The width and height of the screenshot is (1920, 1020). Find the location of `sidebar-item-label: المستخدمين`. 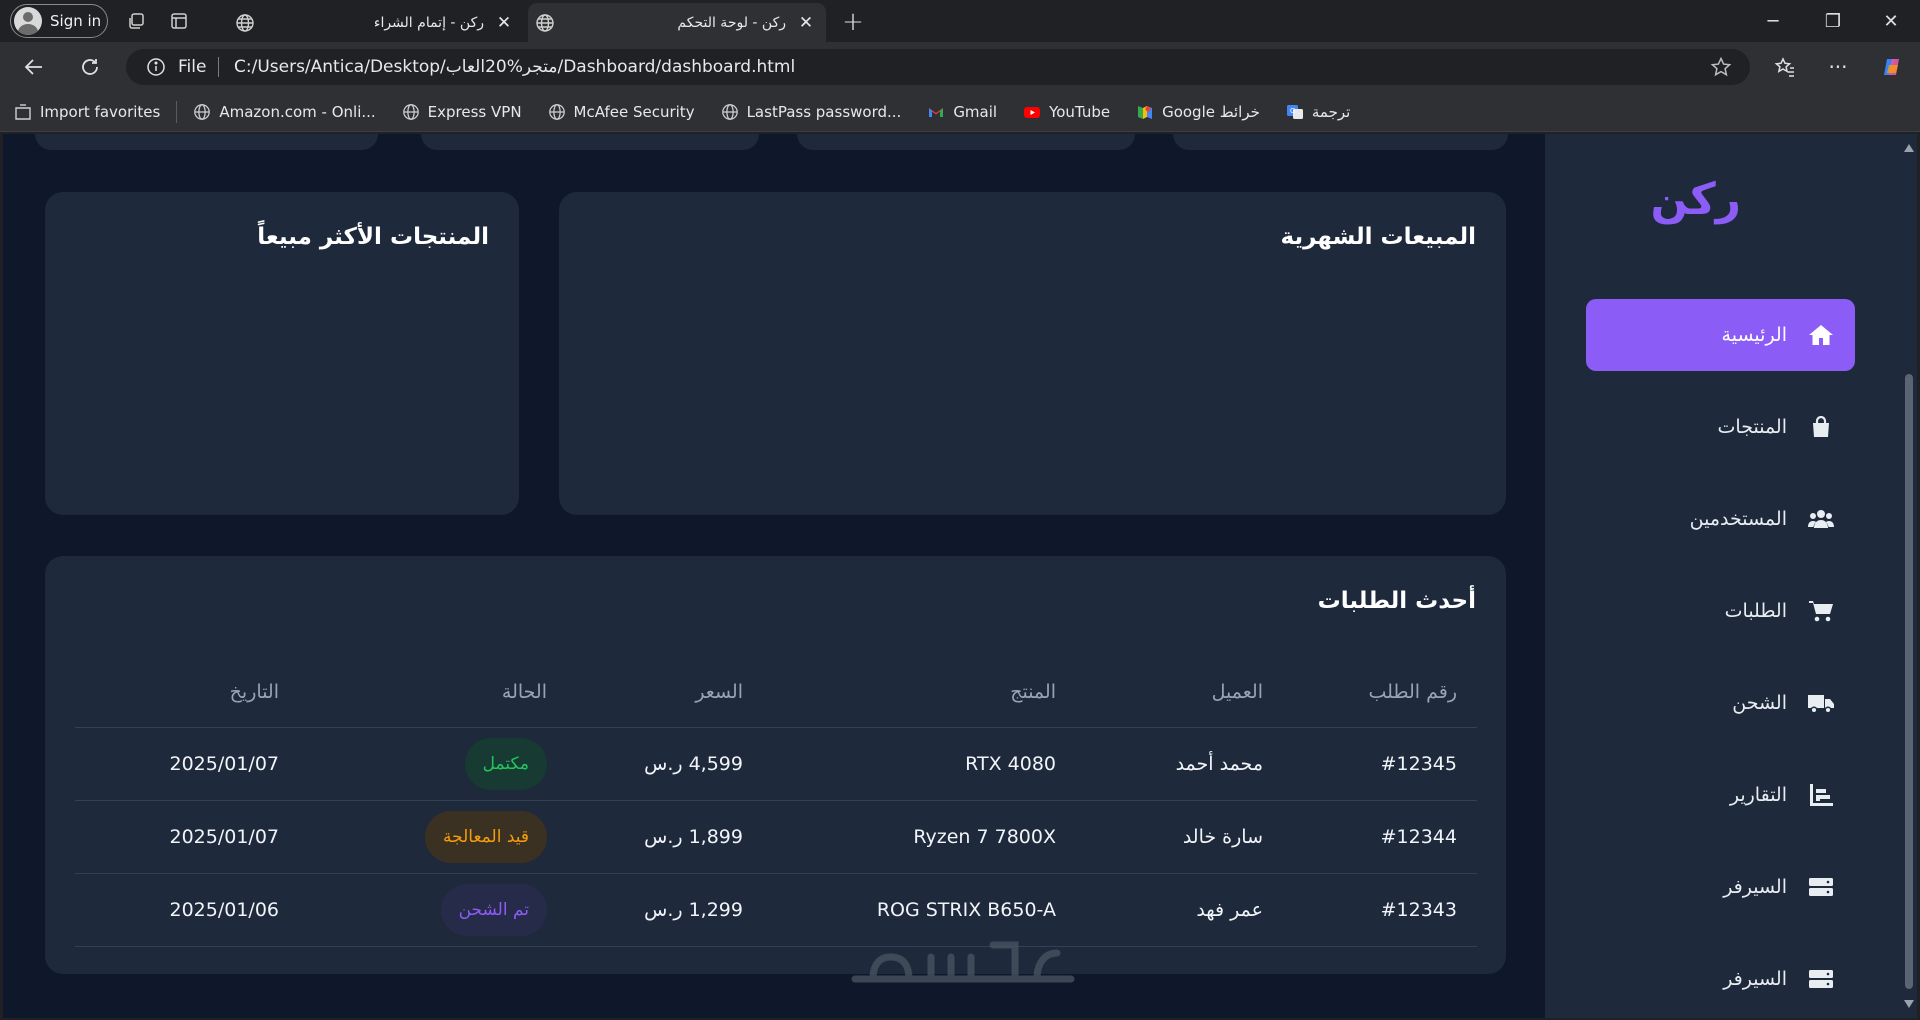

sidebar-item-label: المستخدمين is located at coordinates (1738, 519).